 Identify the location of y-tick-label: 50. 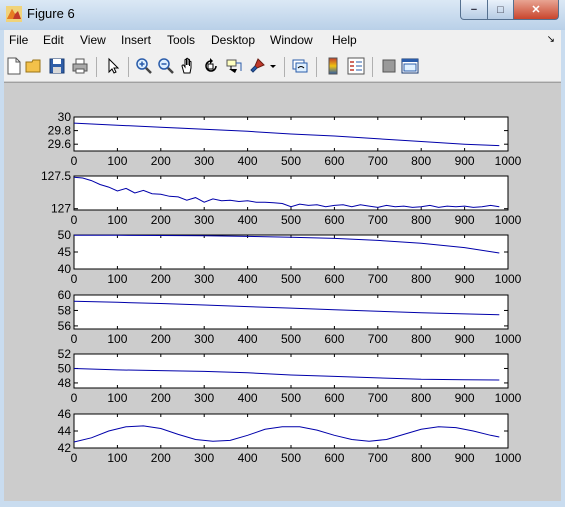
(65, 368).